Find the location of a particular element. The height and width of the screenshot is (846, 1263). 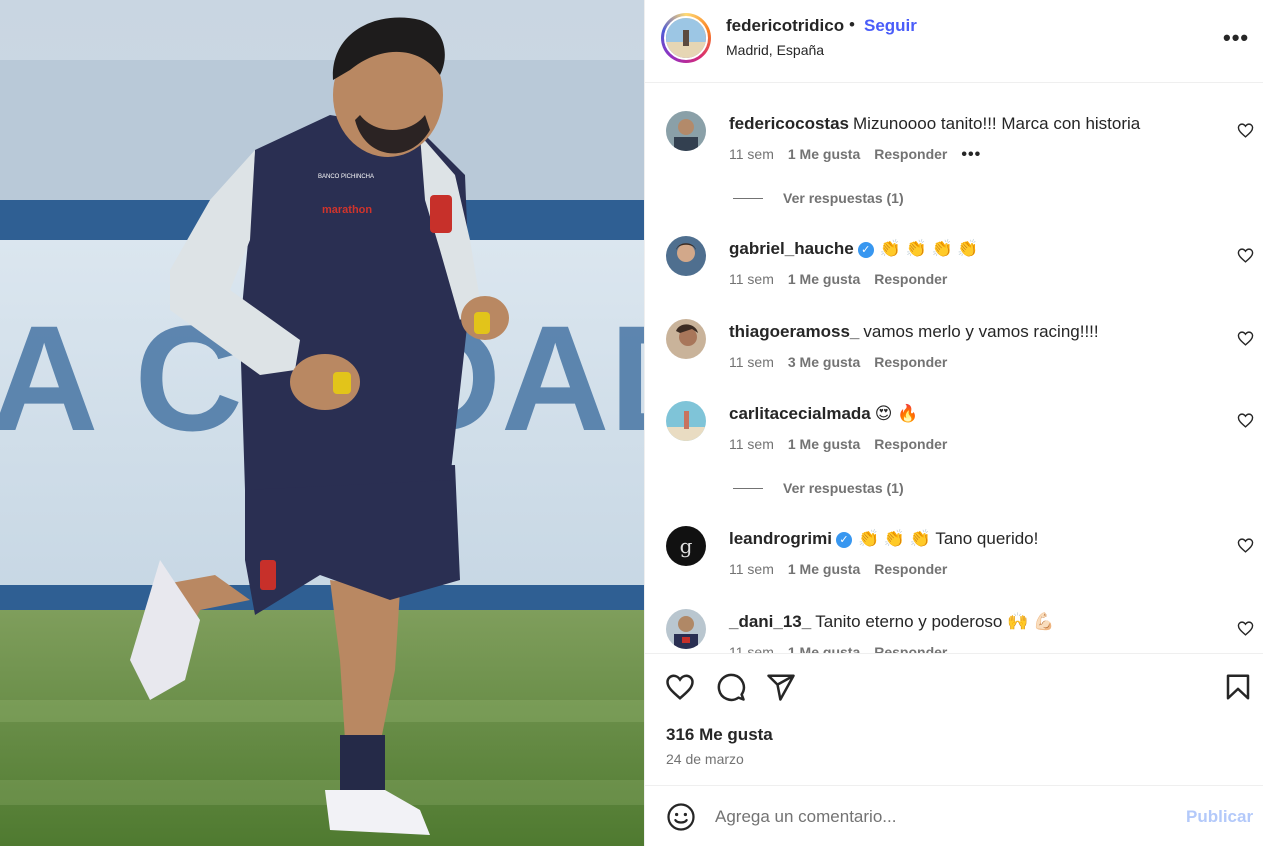

comment-body: _dani_13_ Tanito eterno y poderoso 🙌 💪🏻 is located at coordinates (891, 622).